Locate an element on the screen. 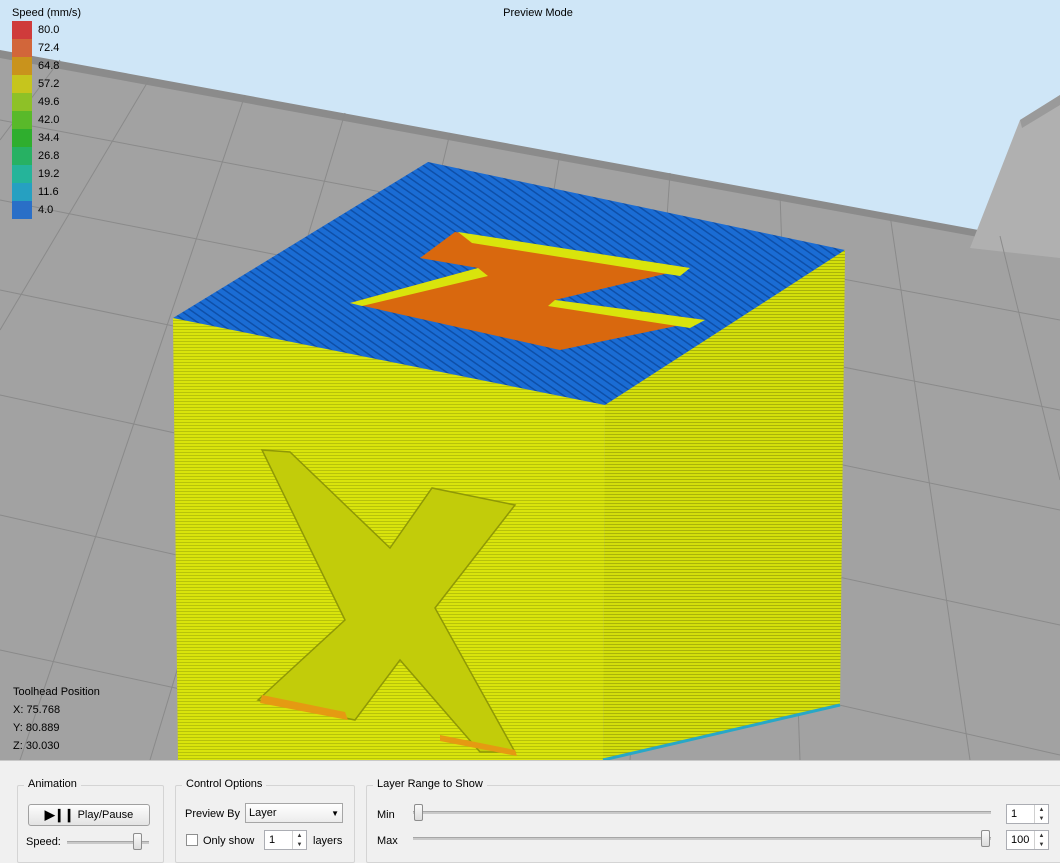  speed-slider-handle is located at coordinates (137, 841).